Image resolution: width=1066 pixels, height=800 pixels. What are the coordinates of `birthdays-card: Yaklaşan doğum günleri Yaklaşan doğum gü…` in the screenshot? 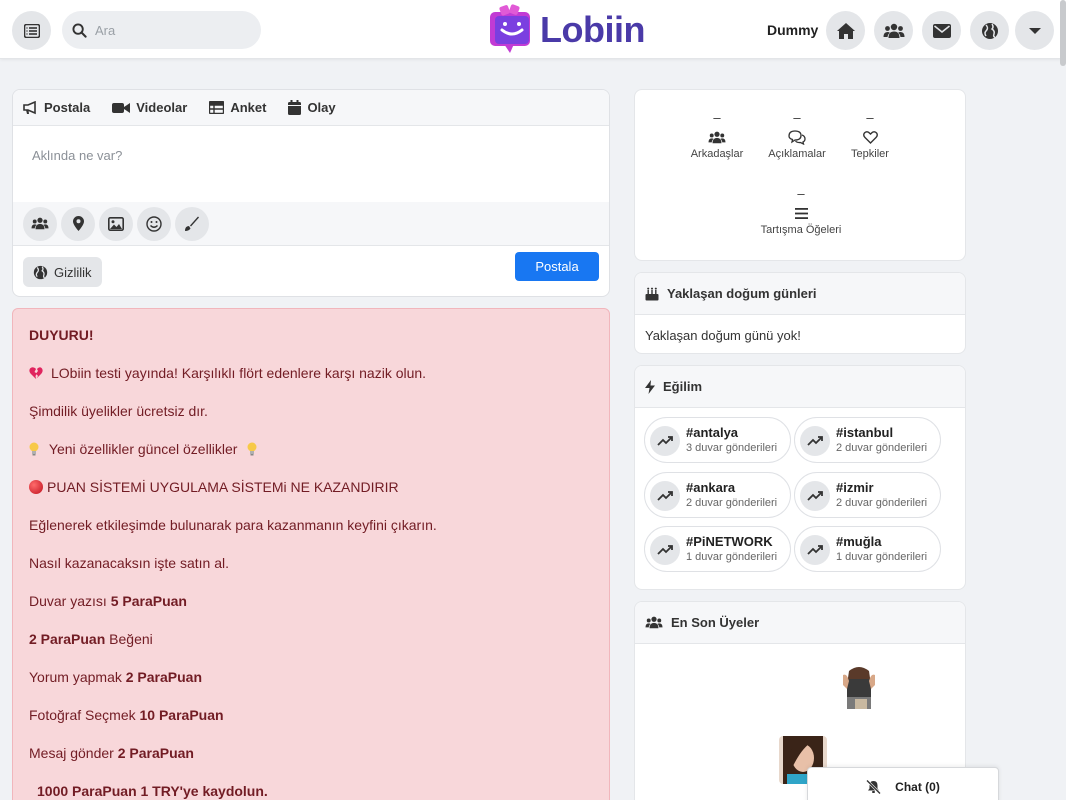 It's located at (800, 313).